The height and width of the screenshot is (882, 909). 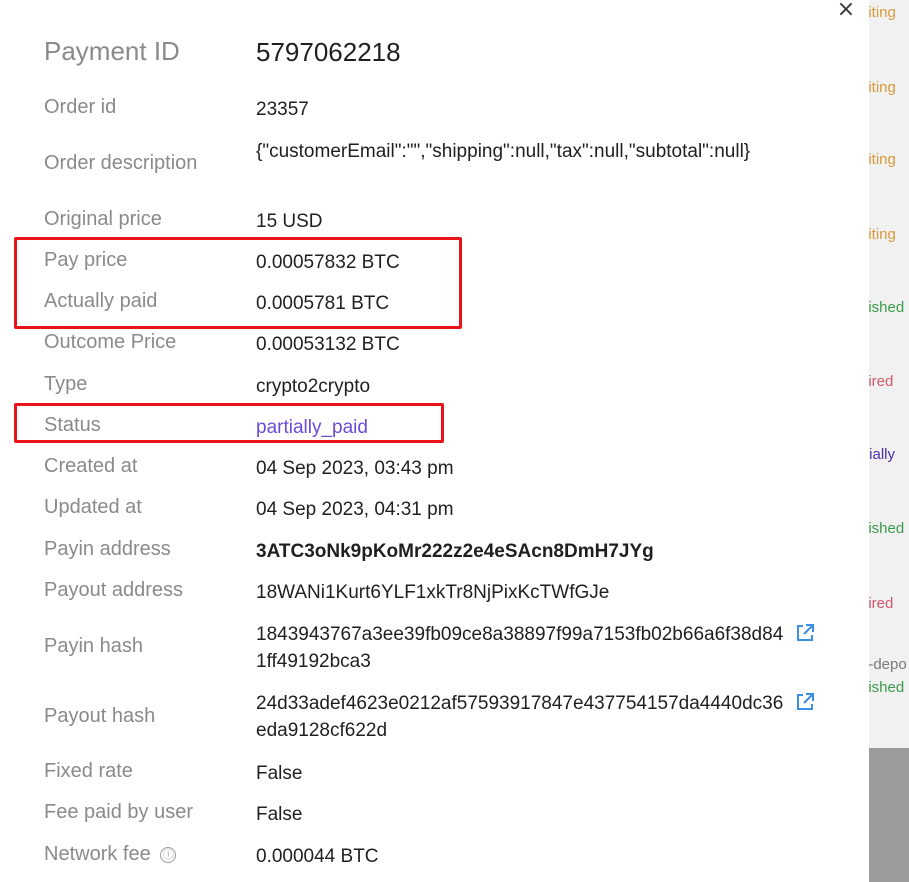 I want to click on field-label: Fixed rate, so click(x=88, y=771).